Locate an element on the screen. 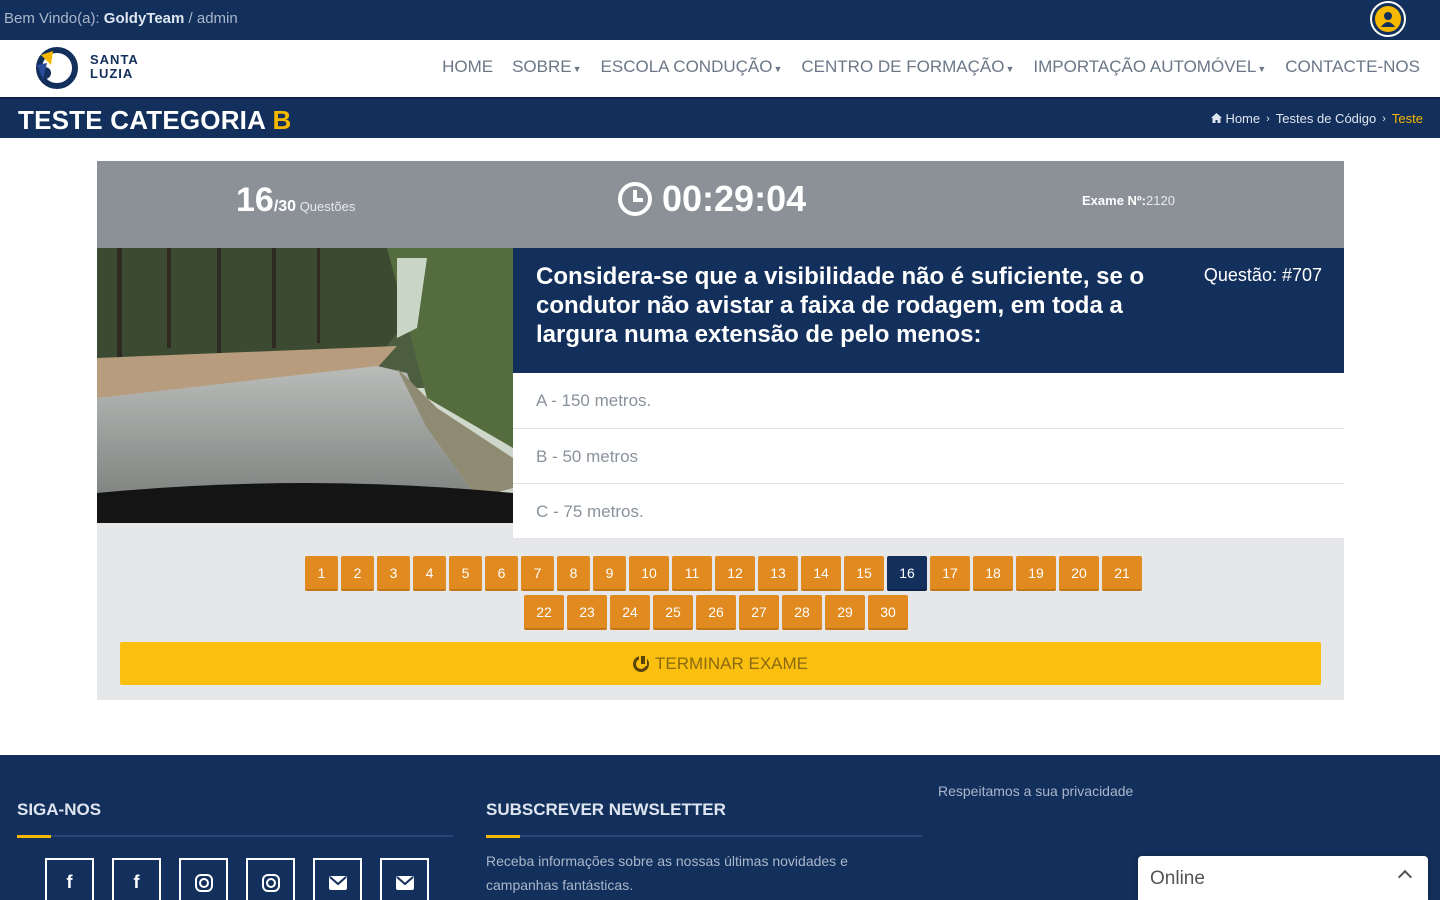 The width and height of the screenshot is (1440, 900). pagination-row-1: 1 2 3 4 5 6 7 8 9 10 11 12 13 14 15 16 17 18 19 20 21 is located at coordinates (725, 573).